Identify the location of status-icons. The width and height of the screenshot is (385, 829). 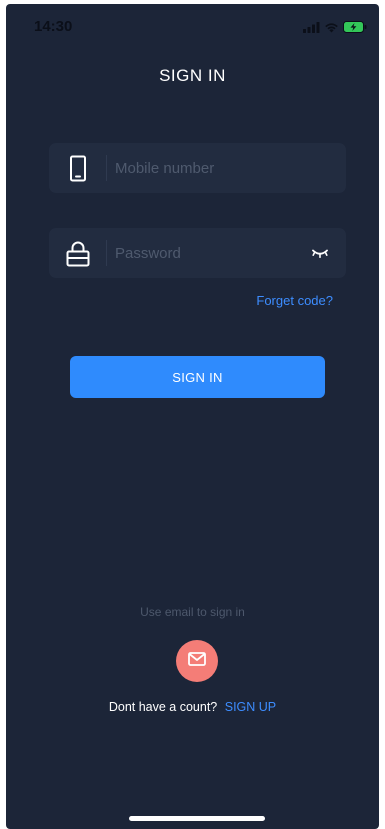
(335, 29).